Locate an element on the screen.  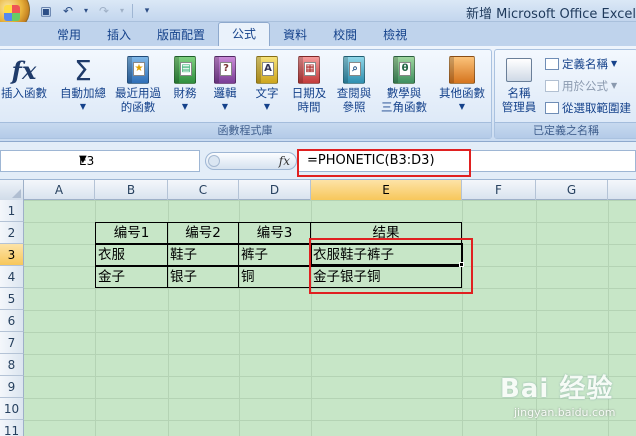
cell-b4: 金子 is located at coordinates (131, 277).